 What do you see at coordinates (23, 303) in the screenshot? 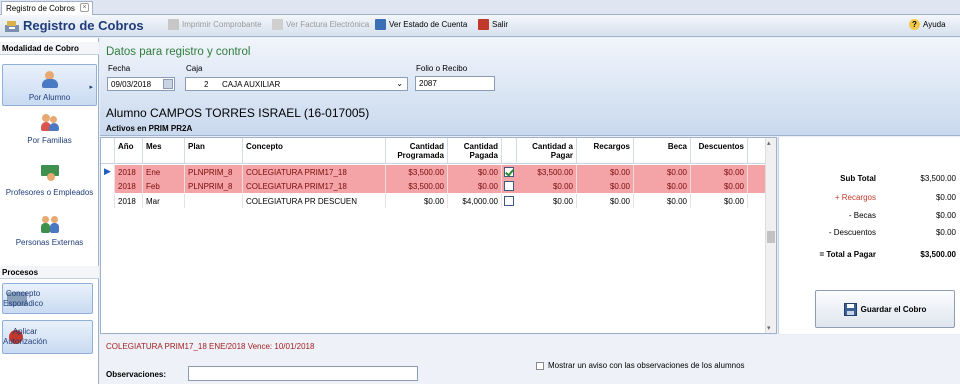
I see `concepto-label-2: Esporádico` at bounding box center [23, 303].